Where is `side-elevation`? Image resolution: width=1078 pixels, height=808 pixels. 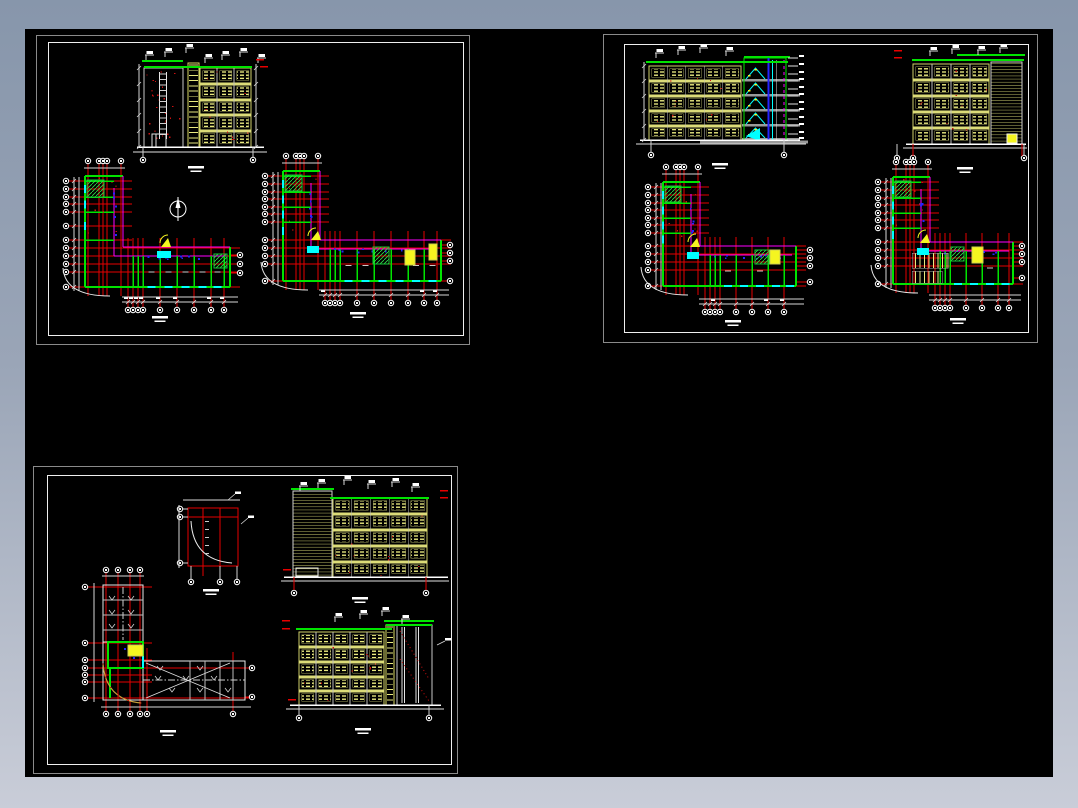 side-elevation is located at coordinates (960, 108).